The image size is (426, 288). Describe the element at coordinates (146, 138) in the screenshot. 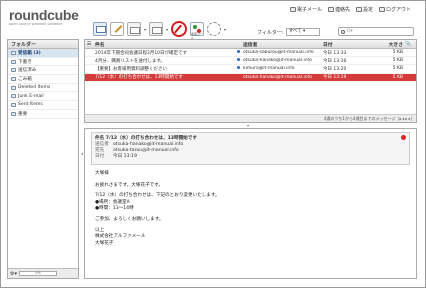

I see `preview-subject: 件名 7/12（水）の打ち合わせは、13時開始です` at that location.